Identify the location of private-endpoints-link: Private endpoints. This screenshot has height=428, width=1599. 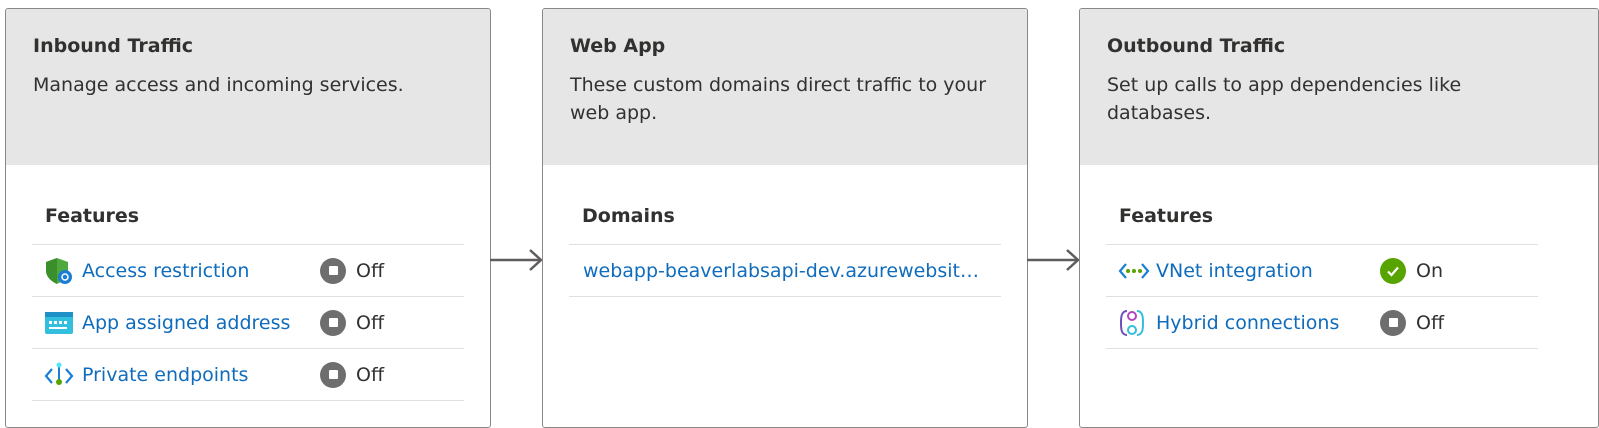
(165, 375).